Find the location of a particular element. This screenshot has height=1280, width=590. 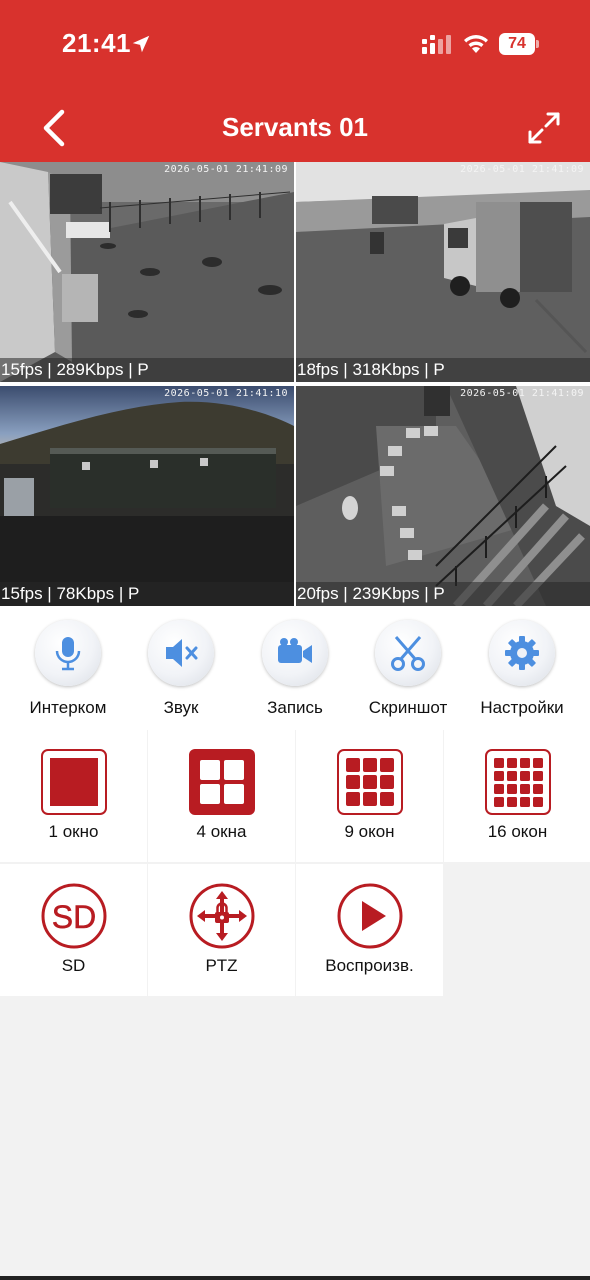

record-button: Запись is located at coordinates (295, 669).